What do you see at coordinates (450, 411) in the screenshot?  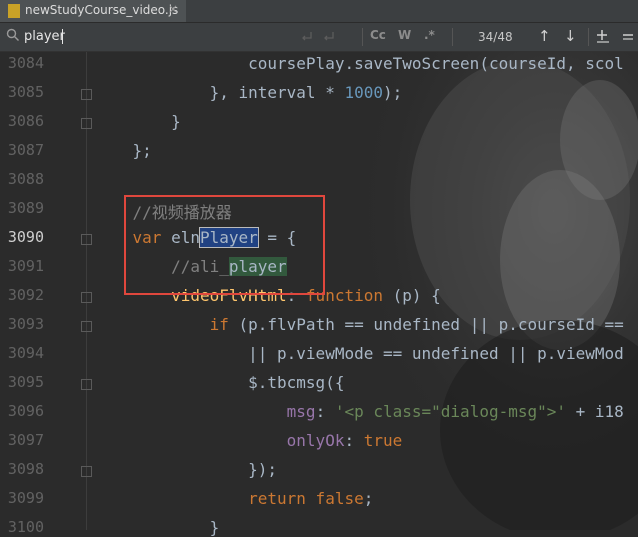 I see `code-token: '<p class="dialog-msg">'` at bounding box center [450, 411].